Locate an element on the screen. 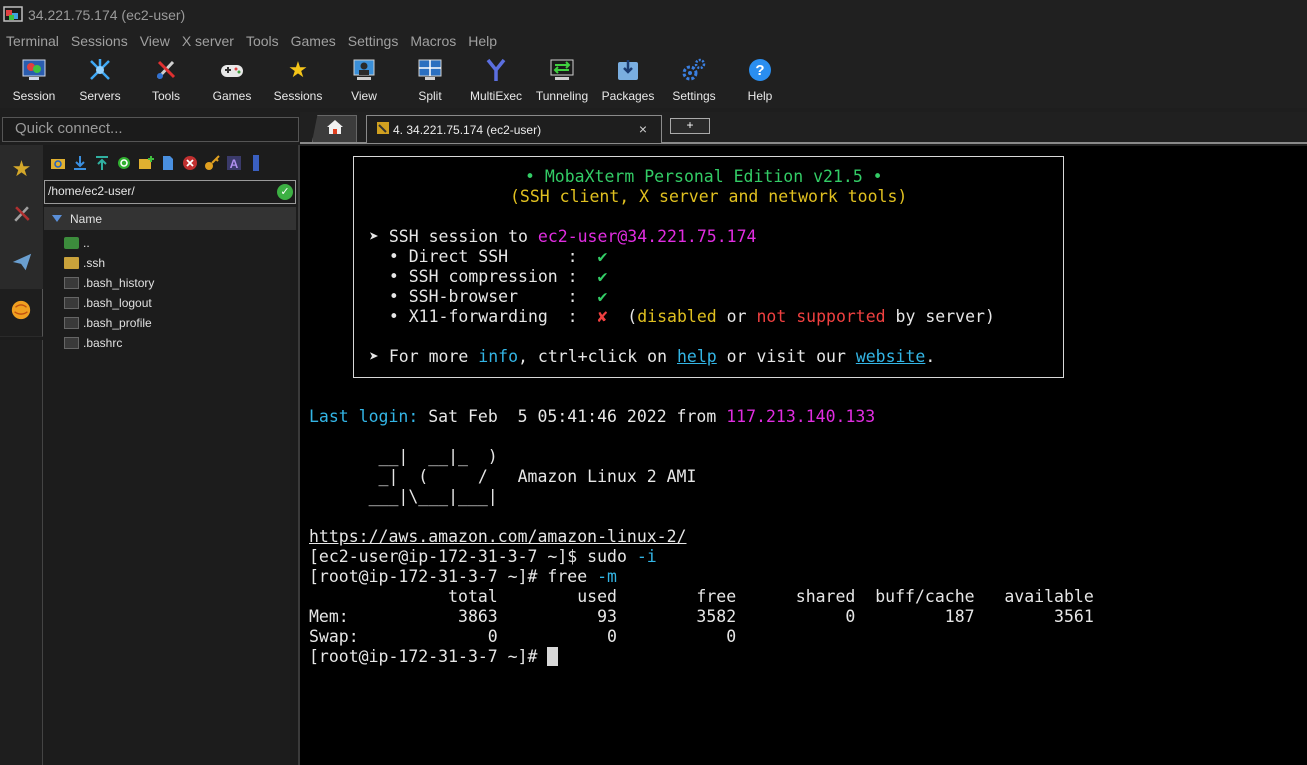 This screenshot has width=1307, height=765. multiexec-button: MultiExec is located at coordinates (496, 80).